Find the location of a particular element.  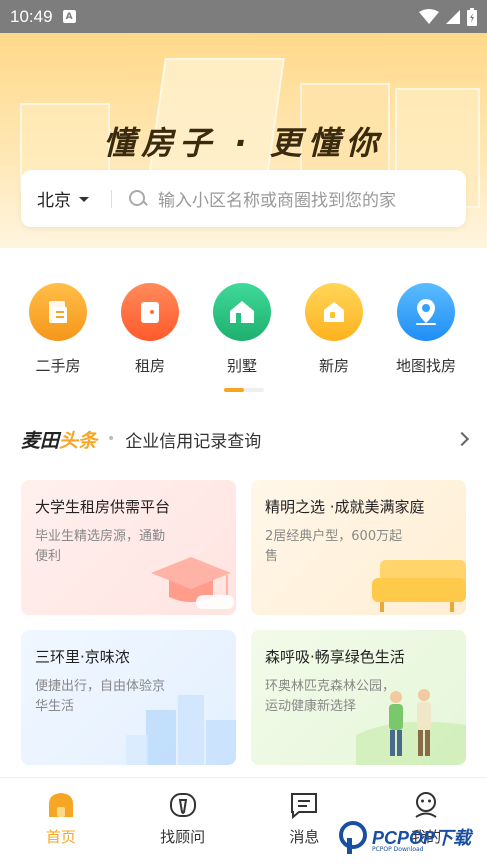

chevron-right-icon is located at coordinates (462, 439).